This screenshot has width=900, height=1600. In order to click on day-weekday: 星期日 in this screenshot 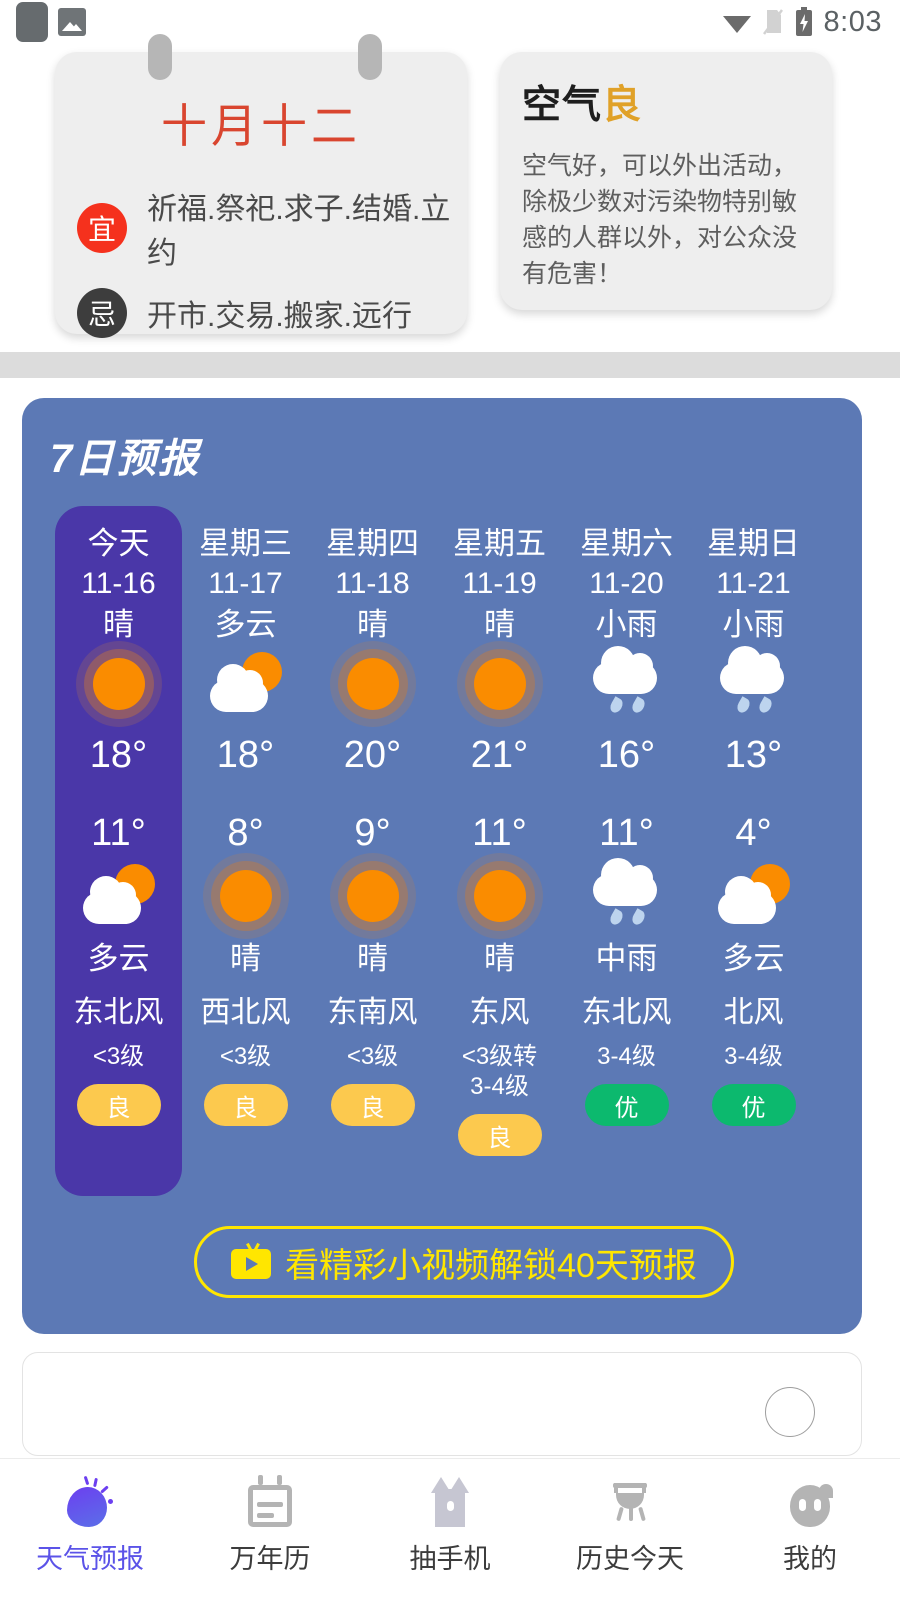, I will do `click(753, 543)`.